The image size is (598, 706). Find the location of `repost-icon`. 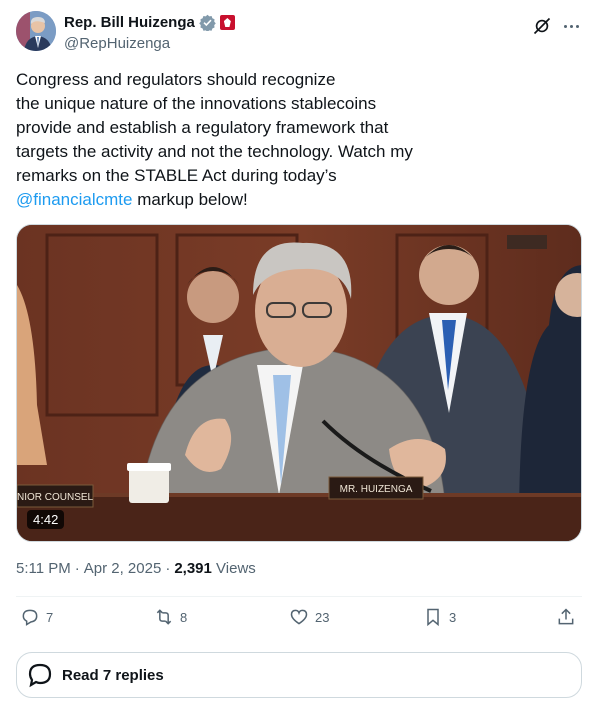

repost-icon is located at coordinates (164, 617).